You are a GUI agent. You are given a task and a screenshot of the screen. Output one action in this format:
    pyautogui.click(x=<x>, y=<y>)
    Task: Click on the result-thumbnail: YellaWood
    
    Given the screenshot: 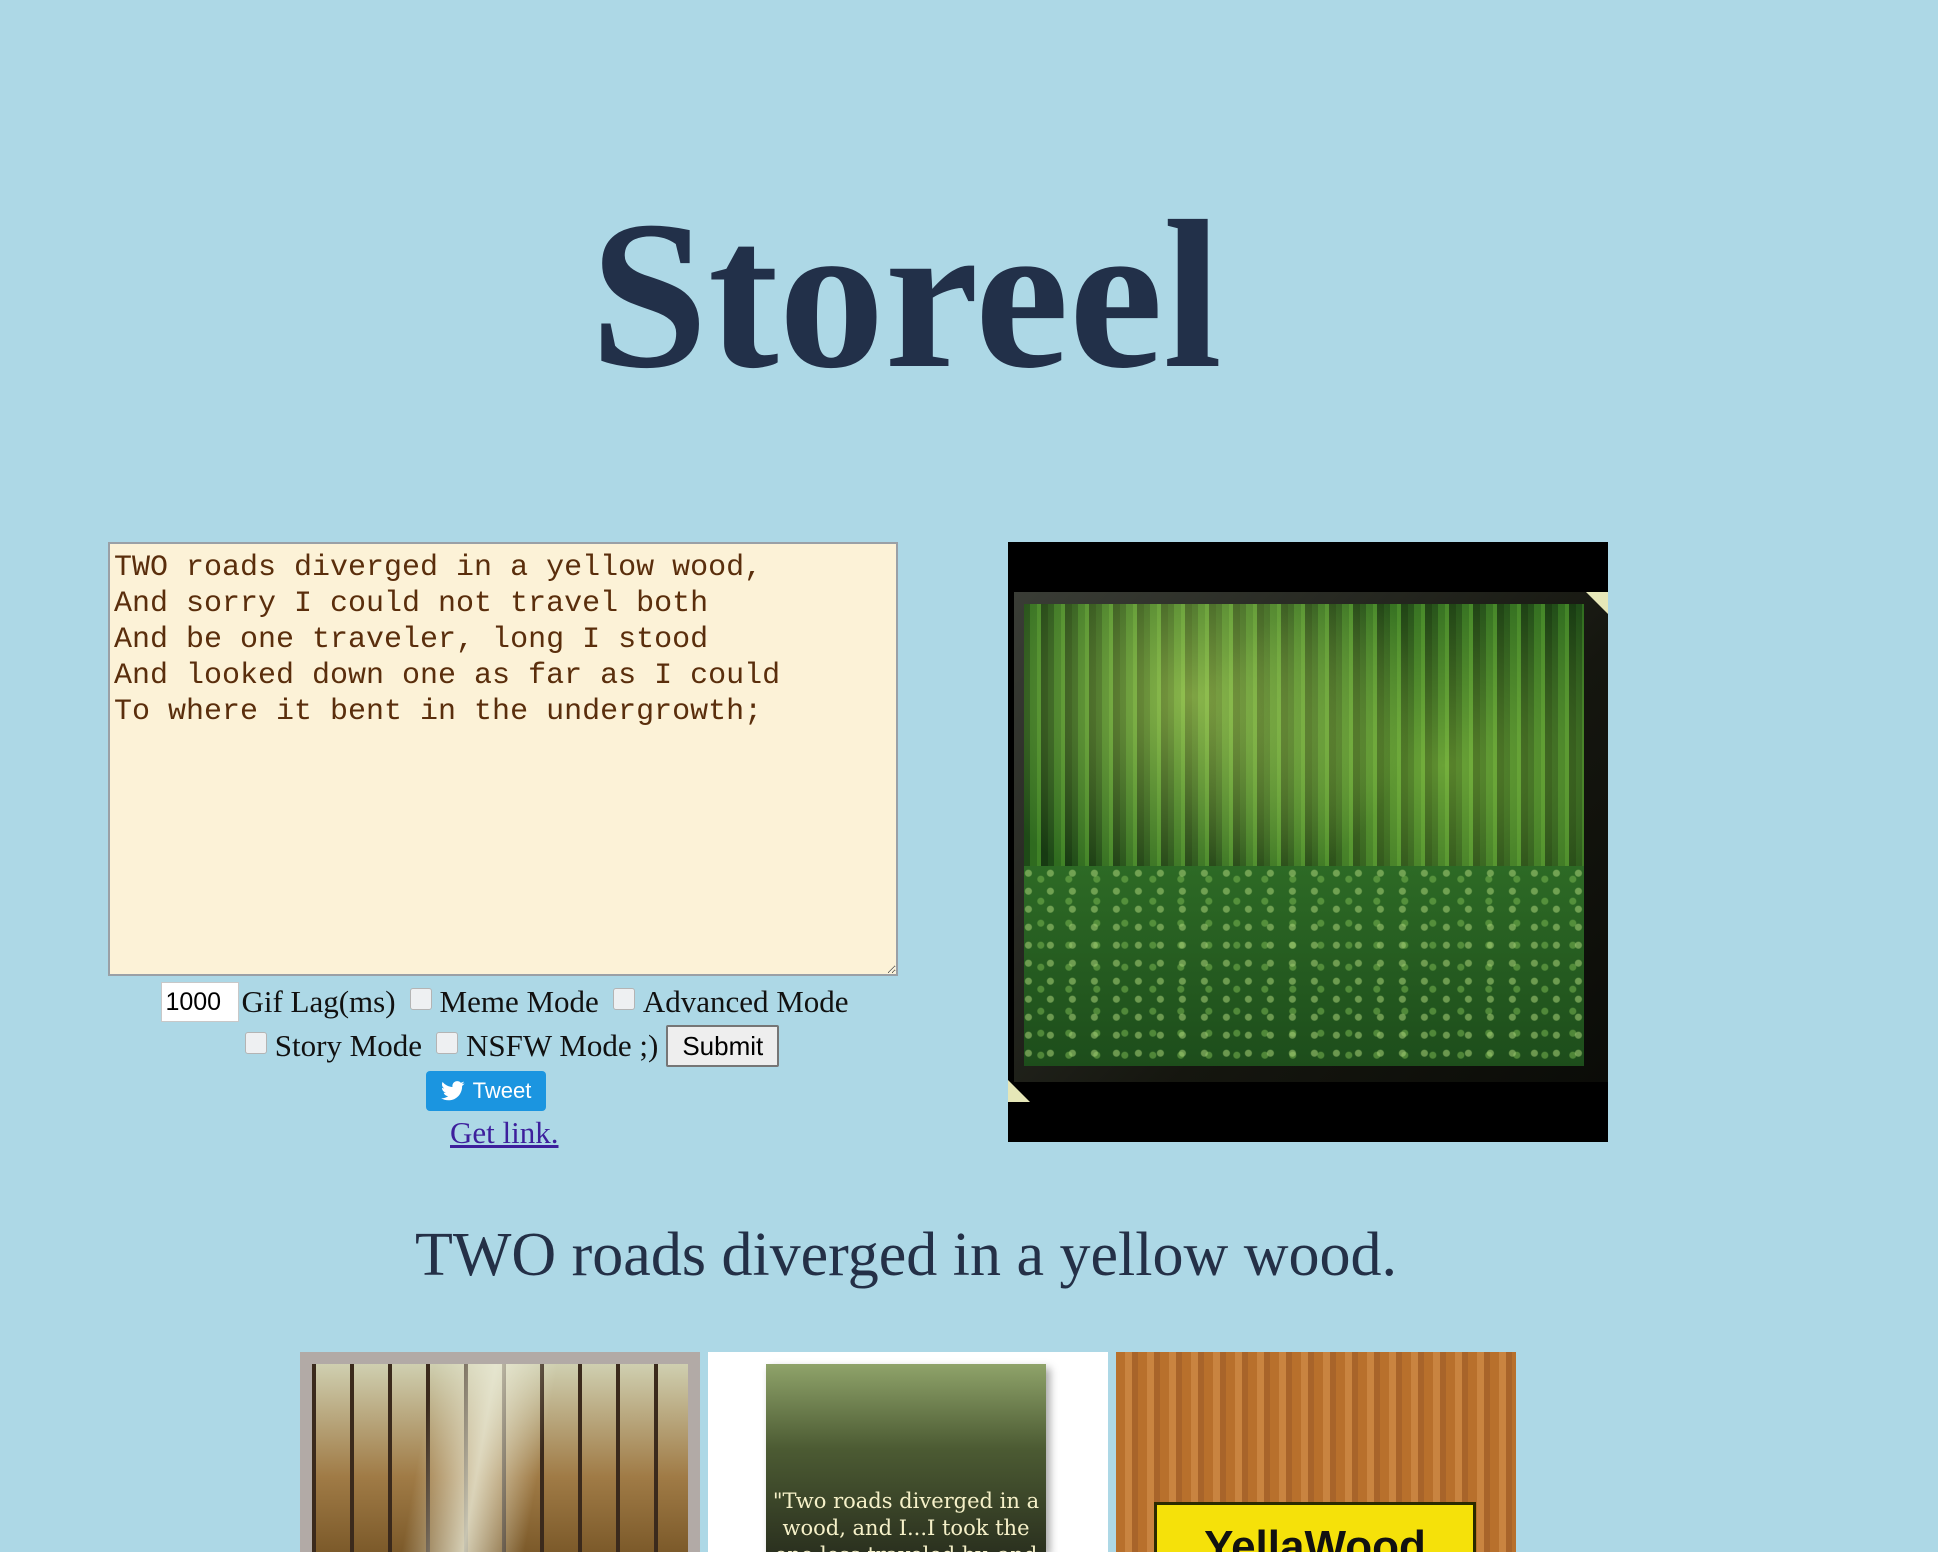 What is the action you would take?
    pyautogui.click(x=1316, y=1452)
    